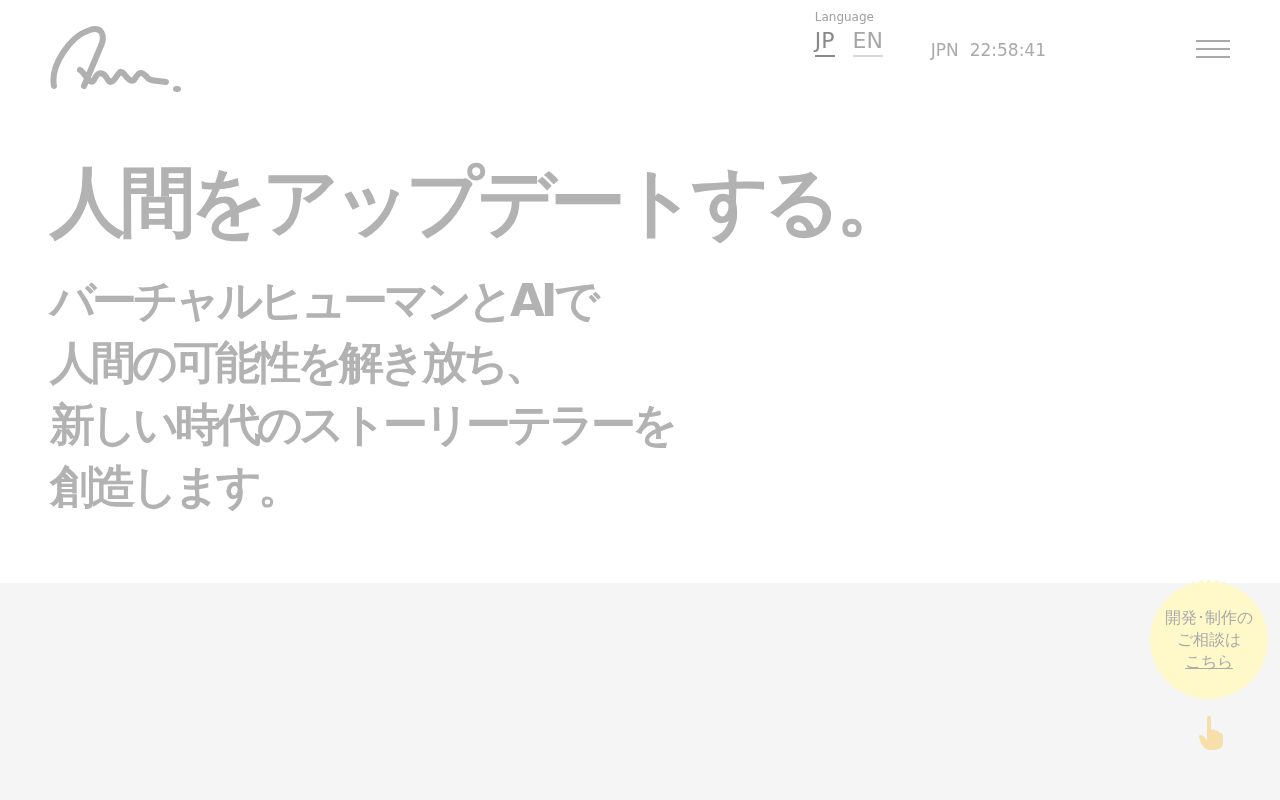 The width and height of the screenshot is (1280, 800). Describe the element at coordinates (1209, 662) in the screenshot. I see `consult-link: こちら` at that location.